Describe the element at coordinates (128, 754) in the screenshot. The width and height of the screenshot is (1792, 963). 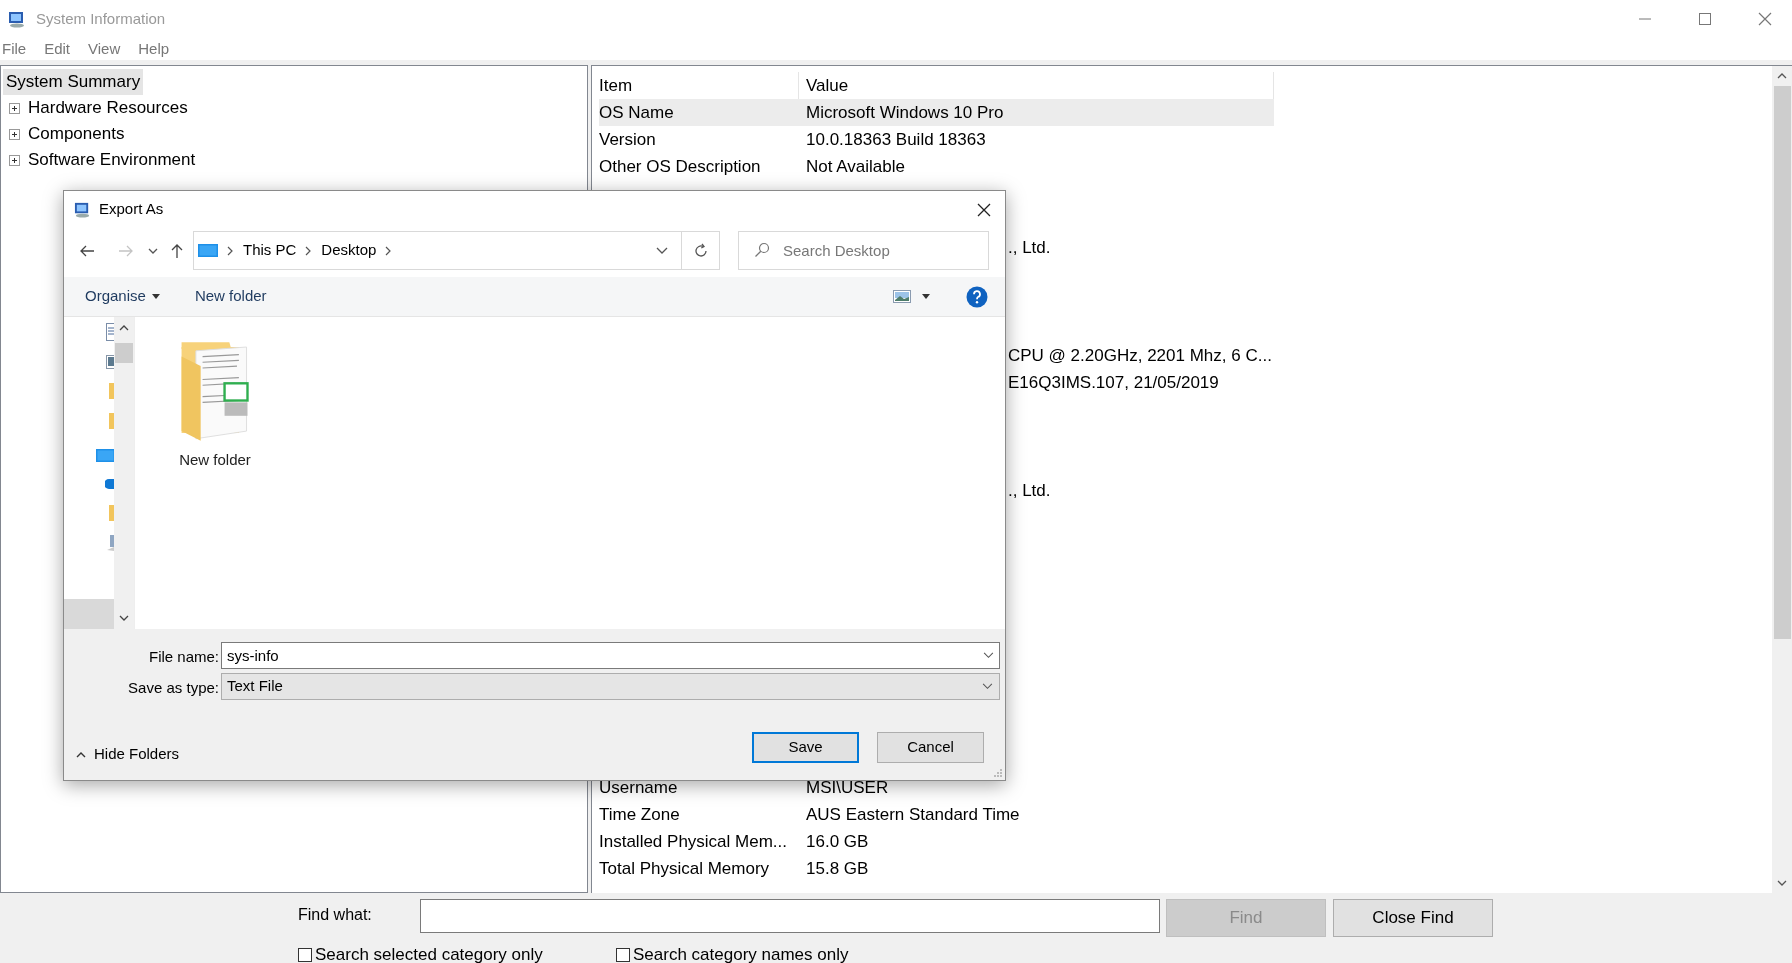
I see `hide-folders-button: Hide Folders` at that location.